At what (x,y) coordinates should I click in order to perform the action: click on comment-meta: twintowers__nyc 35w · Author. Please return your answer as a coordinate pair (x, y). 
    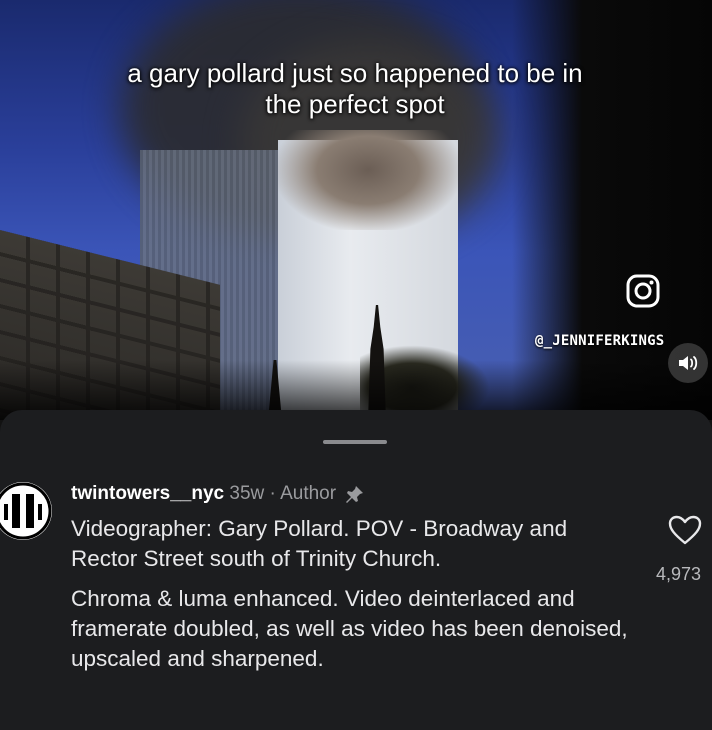
    Looking at the image, I should click on (218, 494).